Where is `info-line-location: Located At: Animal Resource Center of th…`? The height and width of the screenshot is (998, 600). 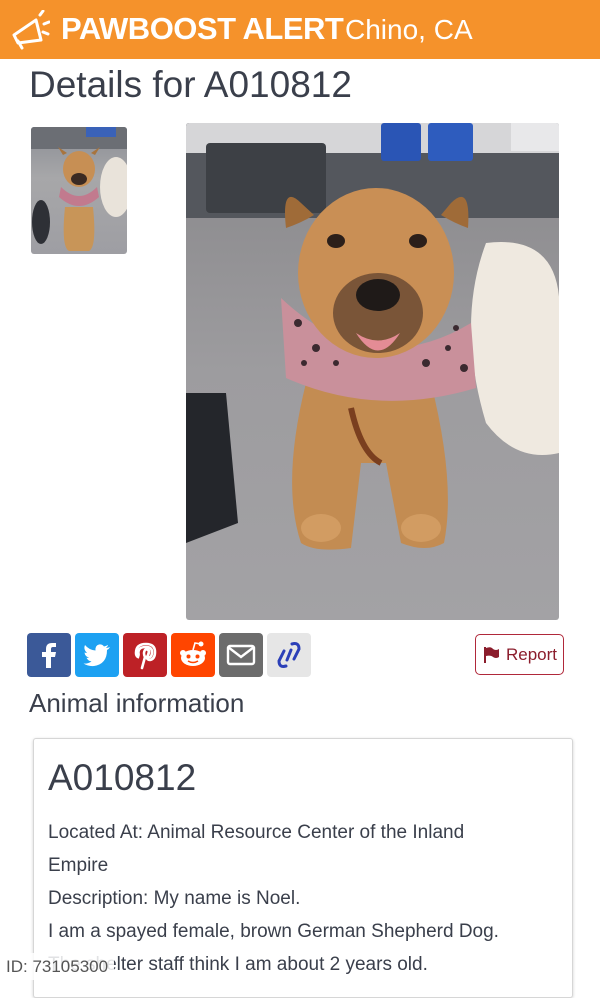 info-line-location: Located At: Animal Resource Center of th… is located at coordinates (256, 832).